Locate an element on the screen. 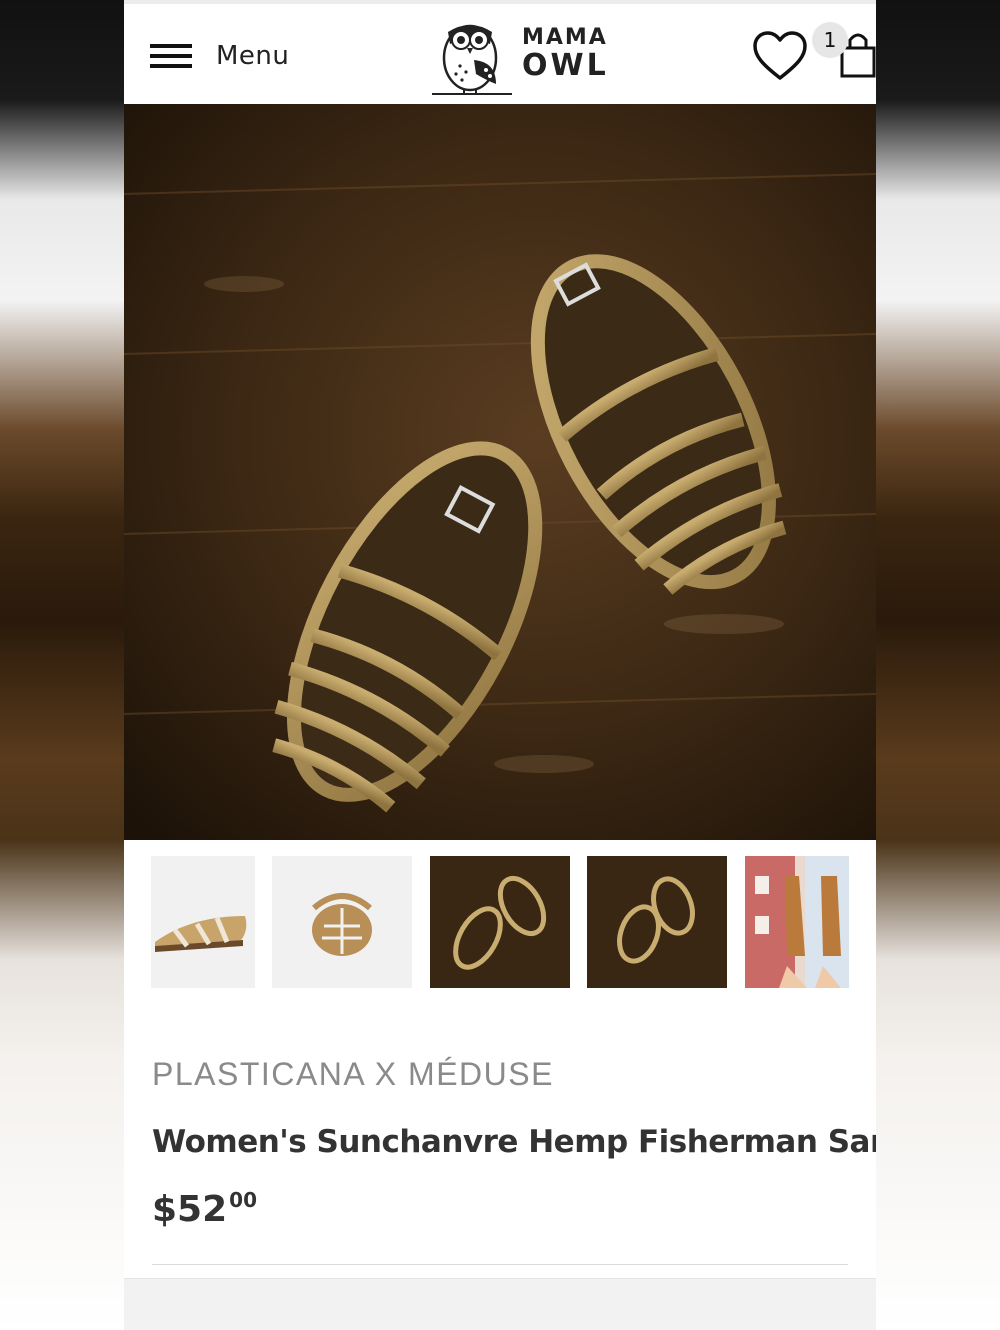  thumbnail-3-image is located at coordinates (500, 923).